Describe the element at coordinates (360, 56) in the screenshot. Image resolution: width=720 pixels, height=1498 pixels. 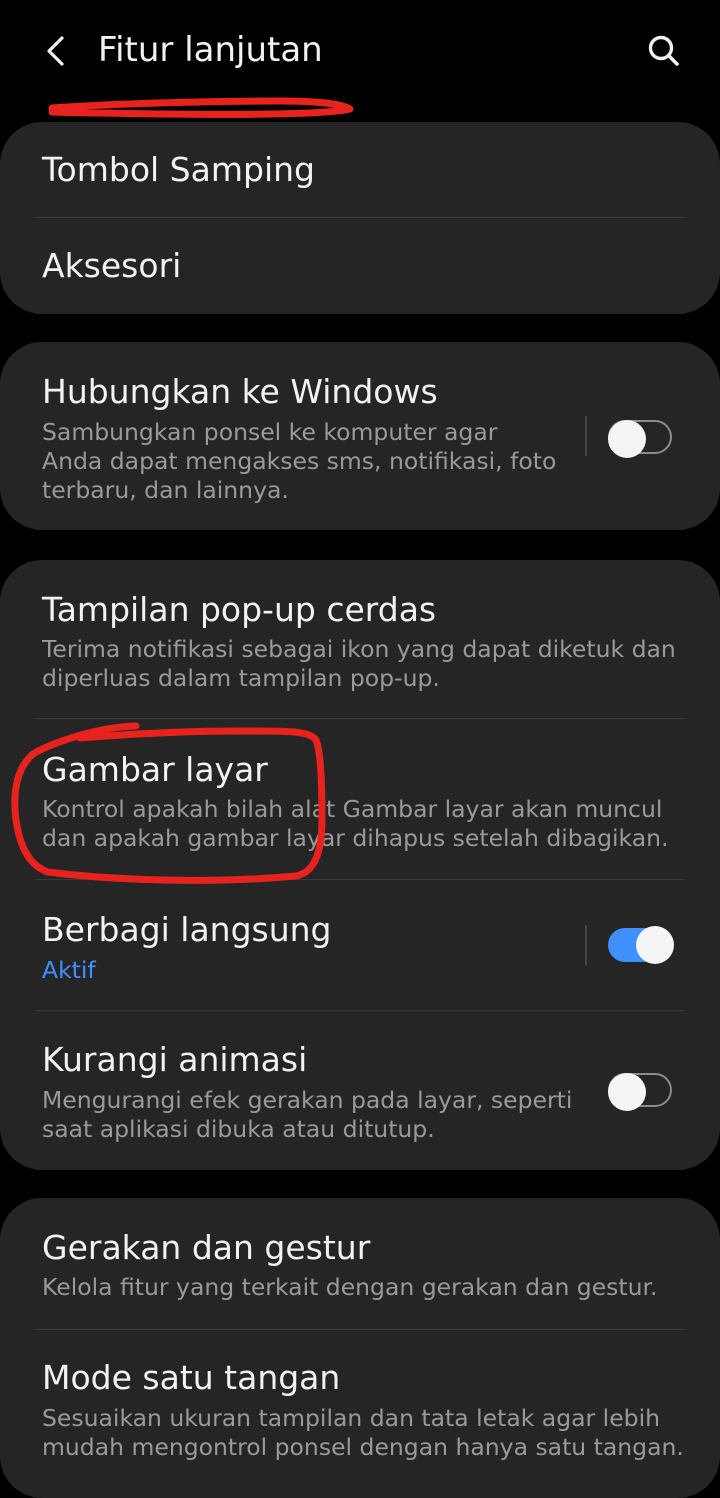
I see `app-bar: Fitur lanjutan` at that location.